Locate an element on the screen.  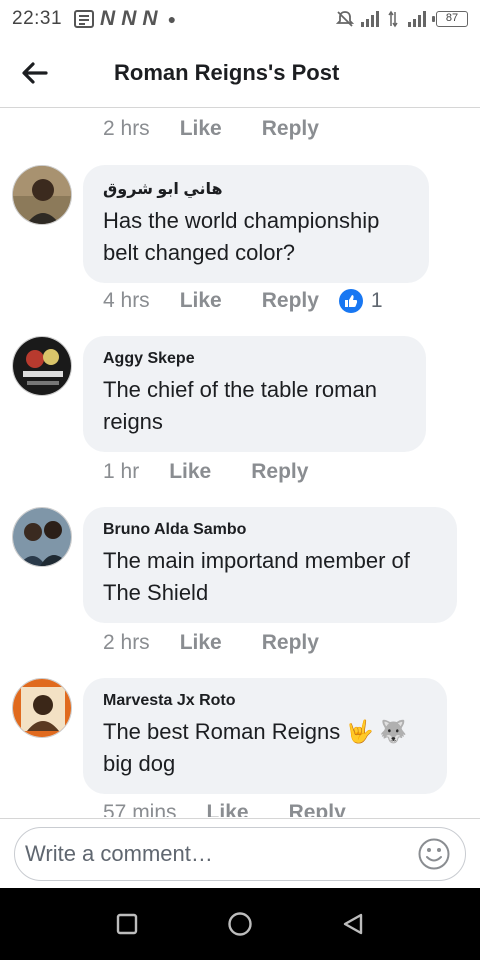
triangle-back-icon is located at coordinates (353, 924).